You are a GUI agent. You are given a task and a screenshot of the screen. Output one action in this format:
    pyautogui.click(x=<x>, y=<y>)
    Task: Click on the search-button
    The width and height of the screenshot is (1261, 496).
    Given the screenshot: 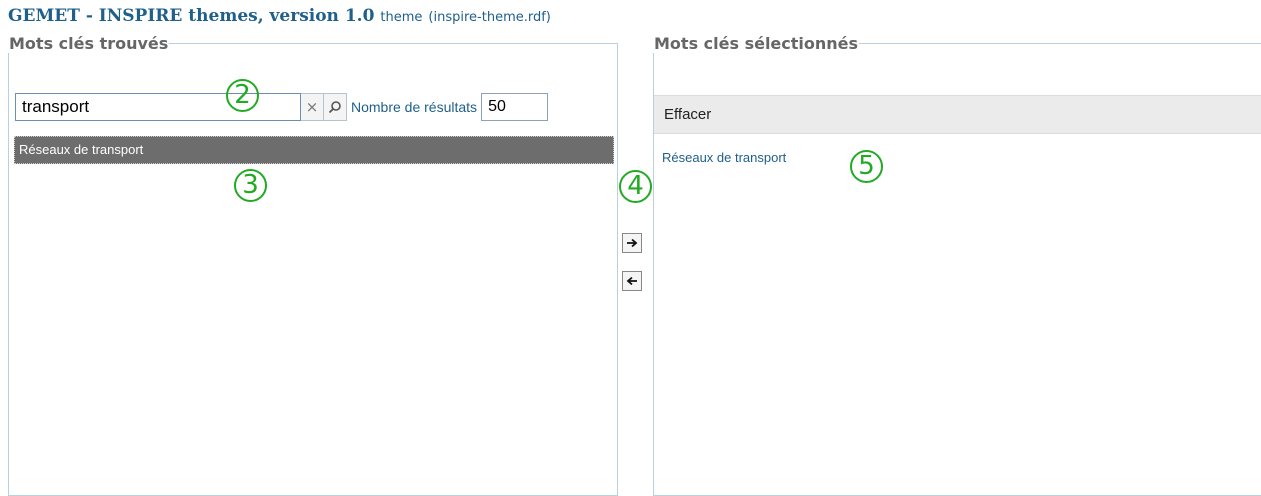 What is the action you would take?
    pyautogui.click(x=335, y=107)
    